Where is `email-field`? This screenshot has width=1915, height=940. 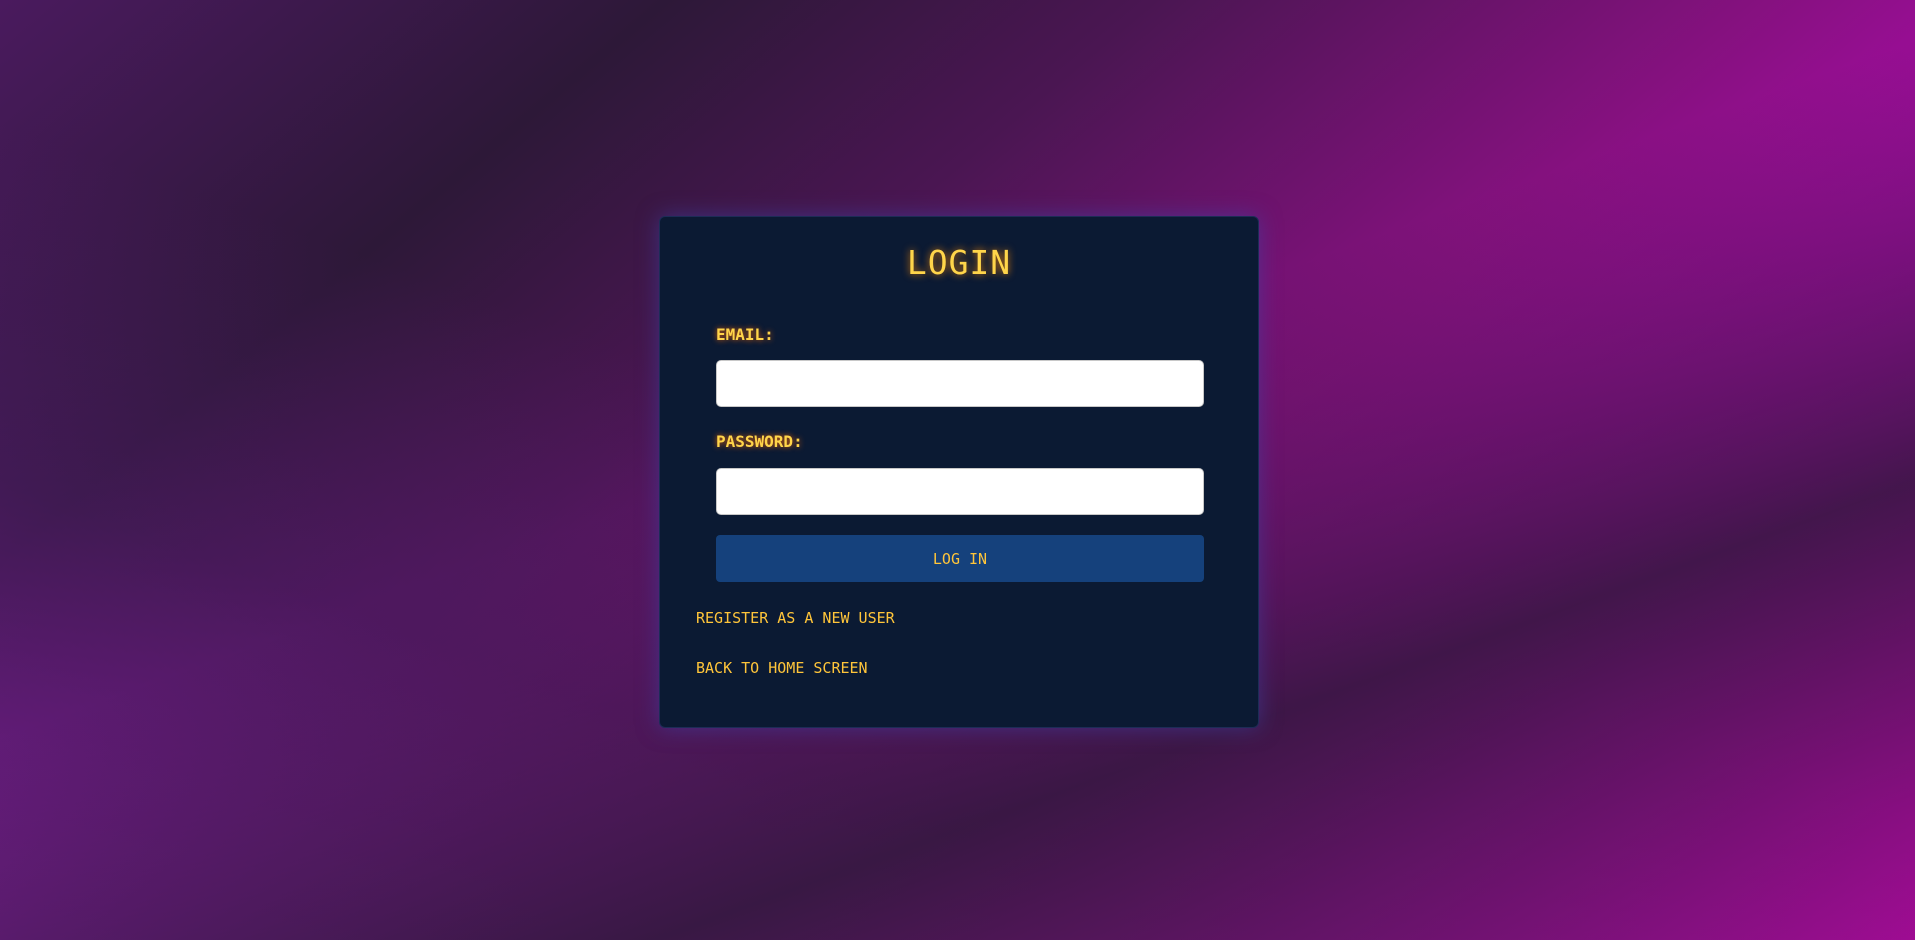
email-field is located at coordinates (960, 383).